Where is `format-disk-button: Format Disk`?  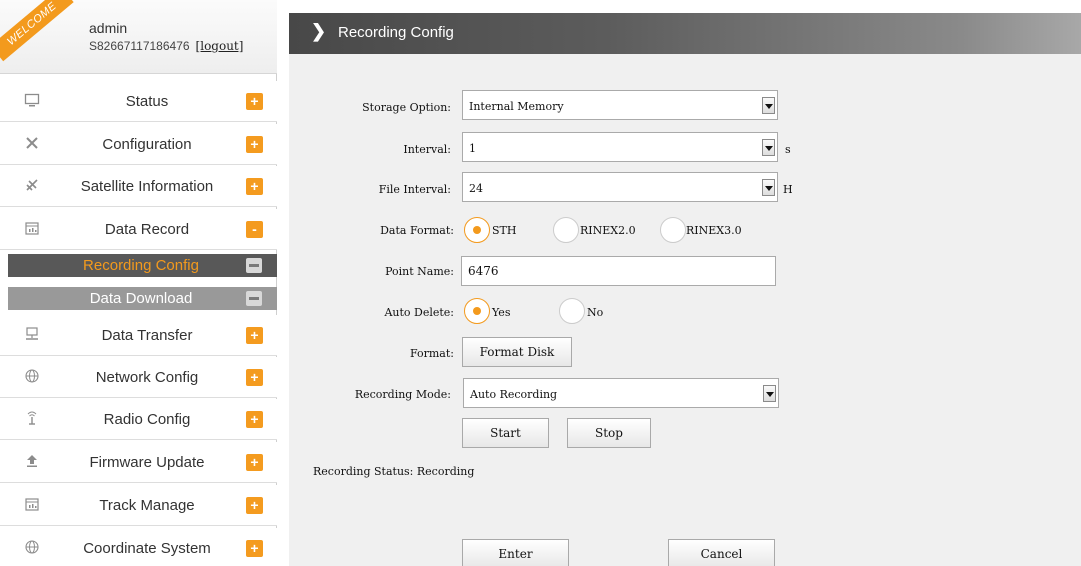 format-disk-button: Format Disk is located at coordinates (517, 352).